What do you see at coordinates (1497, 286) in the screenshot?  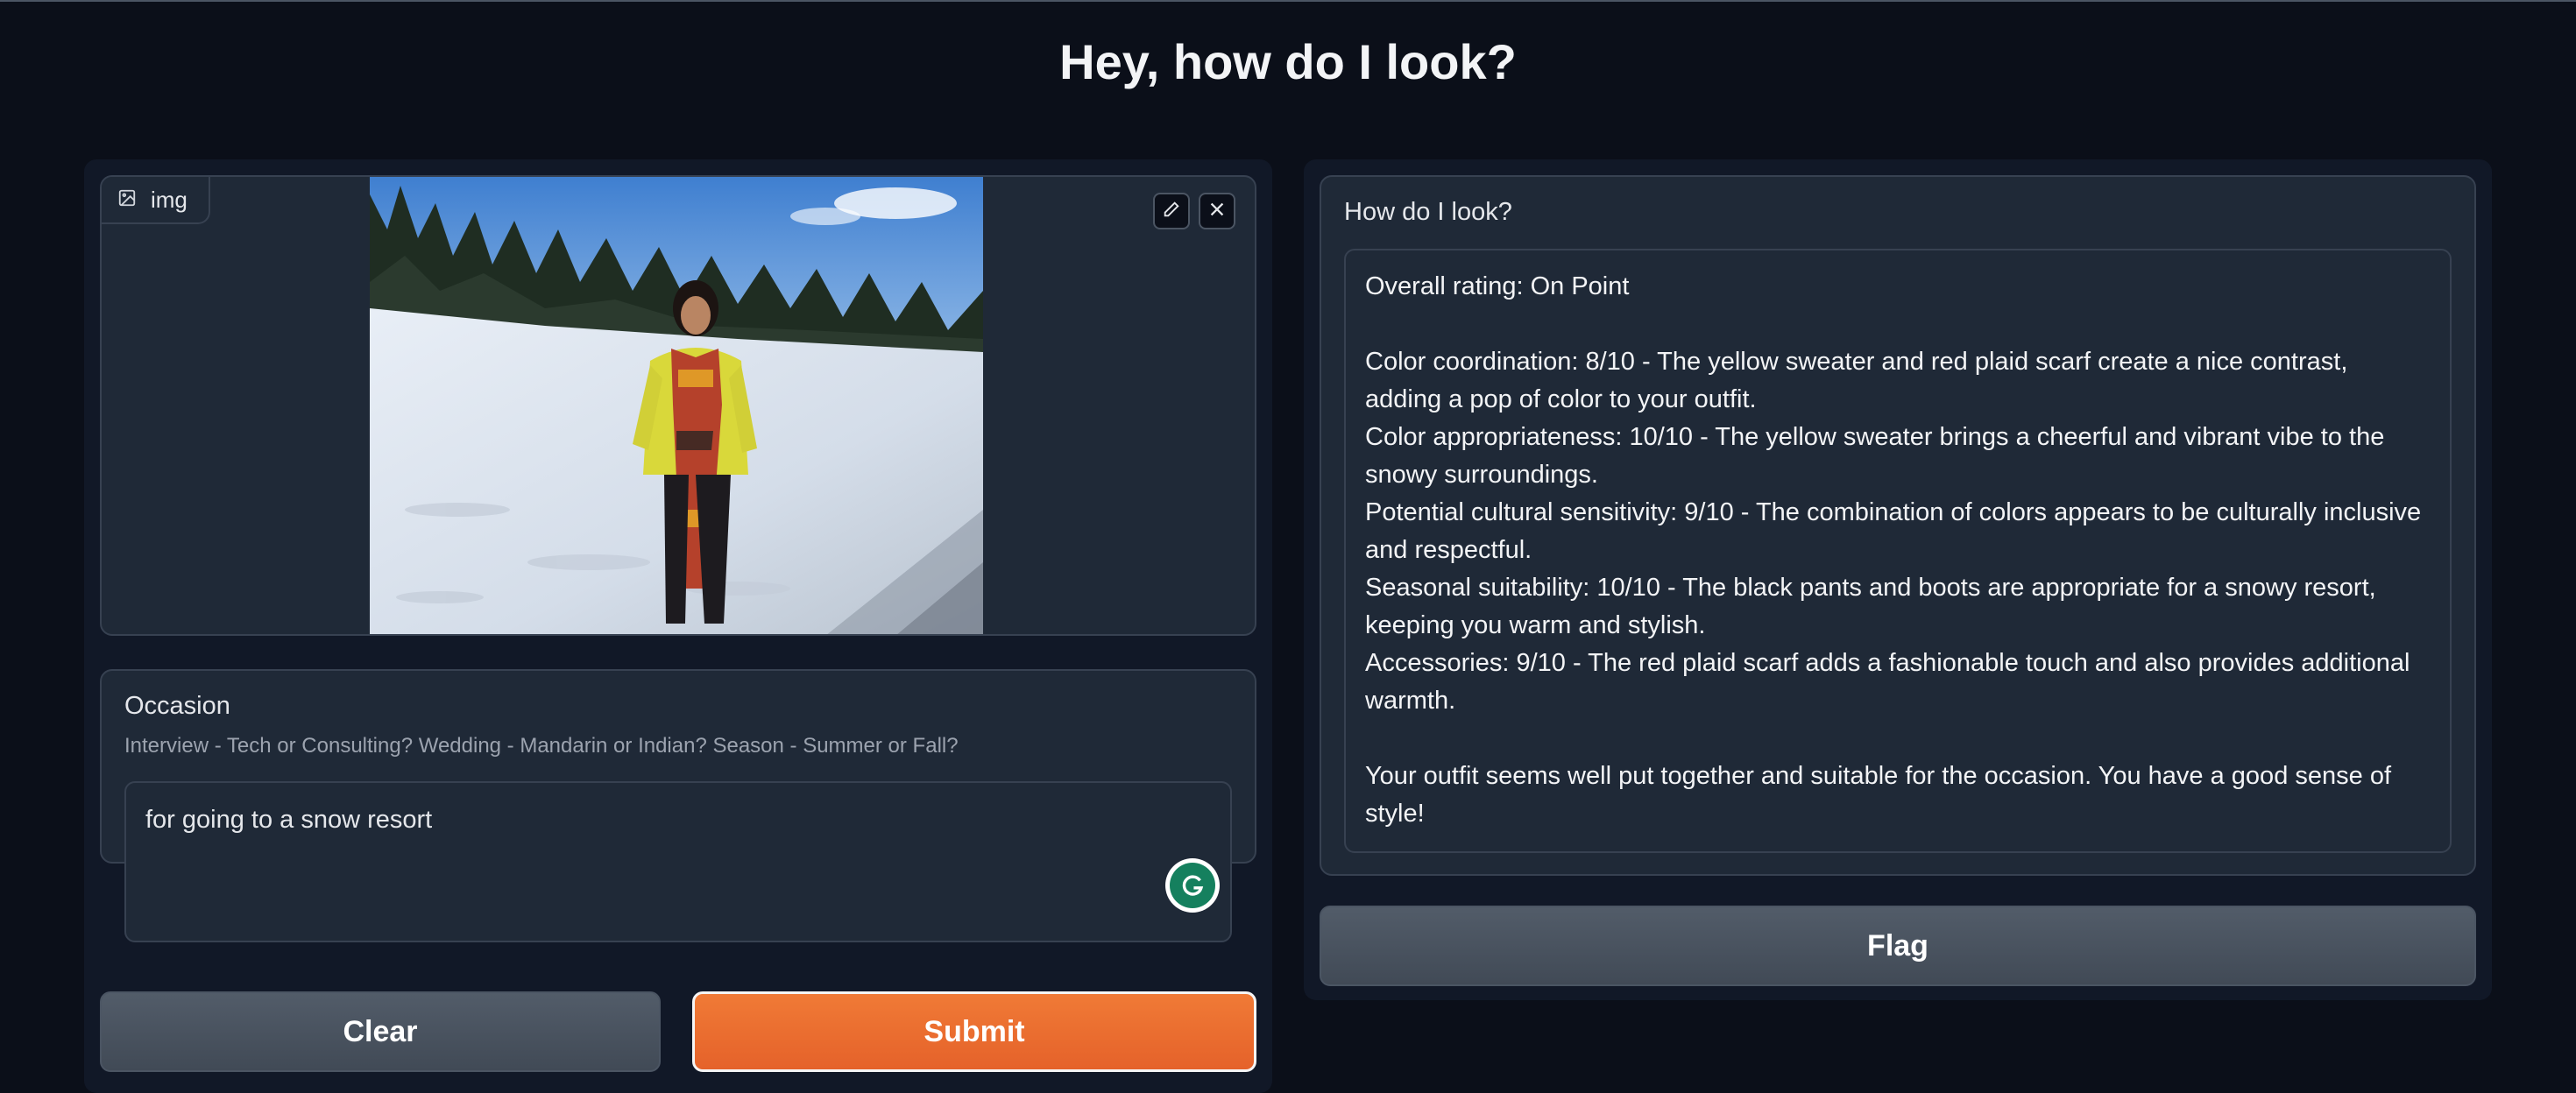 I see `output-line: Overall rating: On Point` at bounding box center [1497, 286].